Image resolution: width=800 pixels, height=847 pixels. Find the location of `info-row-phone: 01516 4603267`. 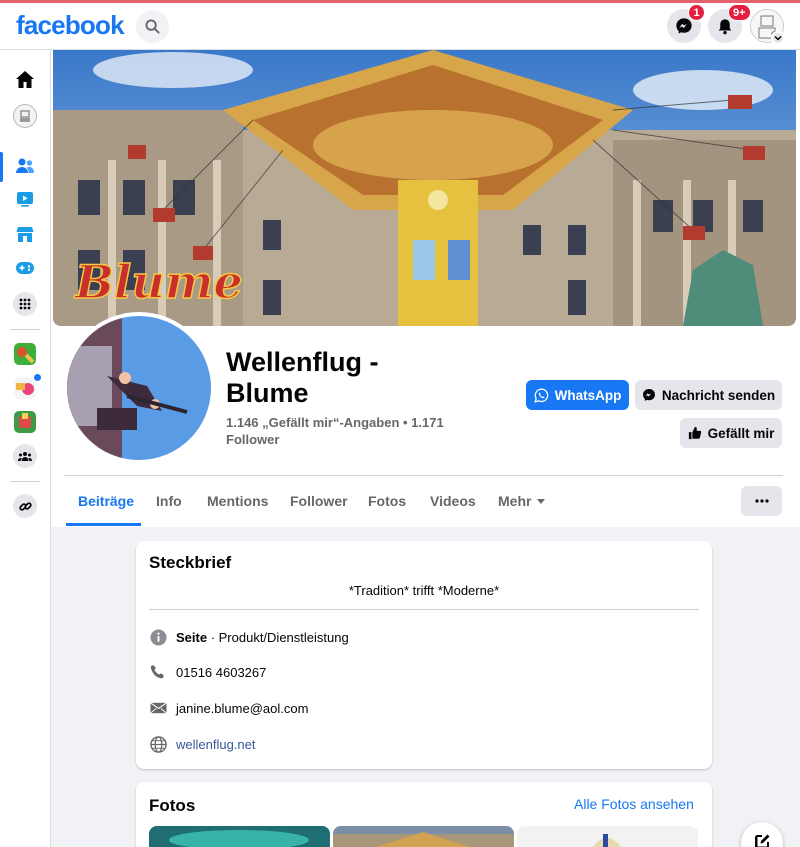

info-row-phone: 01516 4603267 is located at coordinates (207, 672).